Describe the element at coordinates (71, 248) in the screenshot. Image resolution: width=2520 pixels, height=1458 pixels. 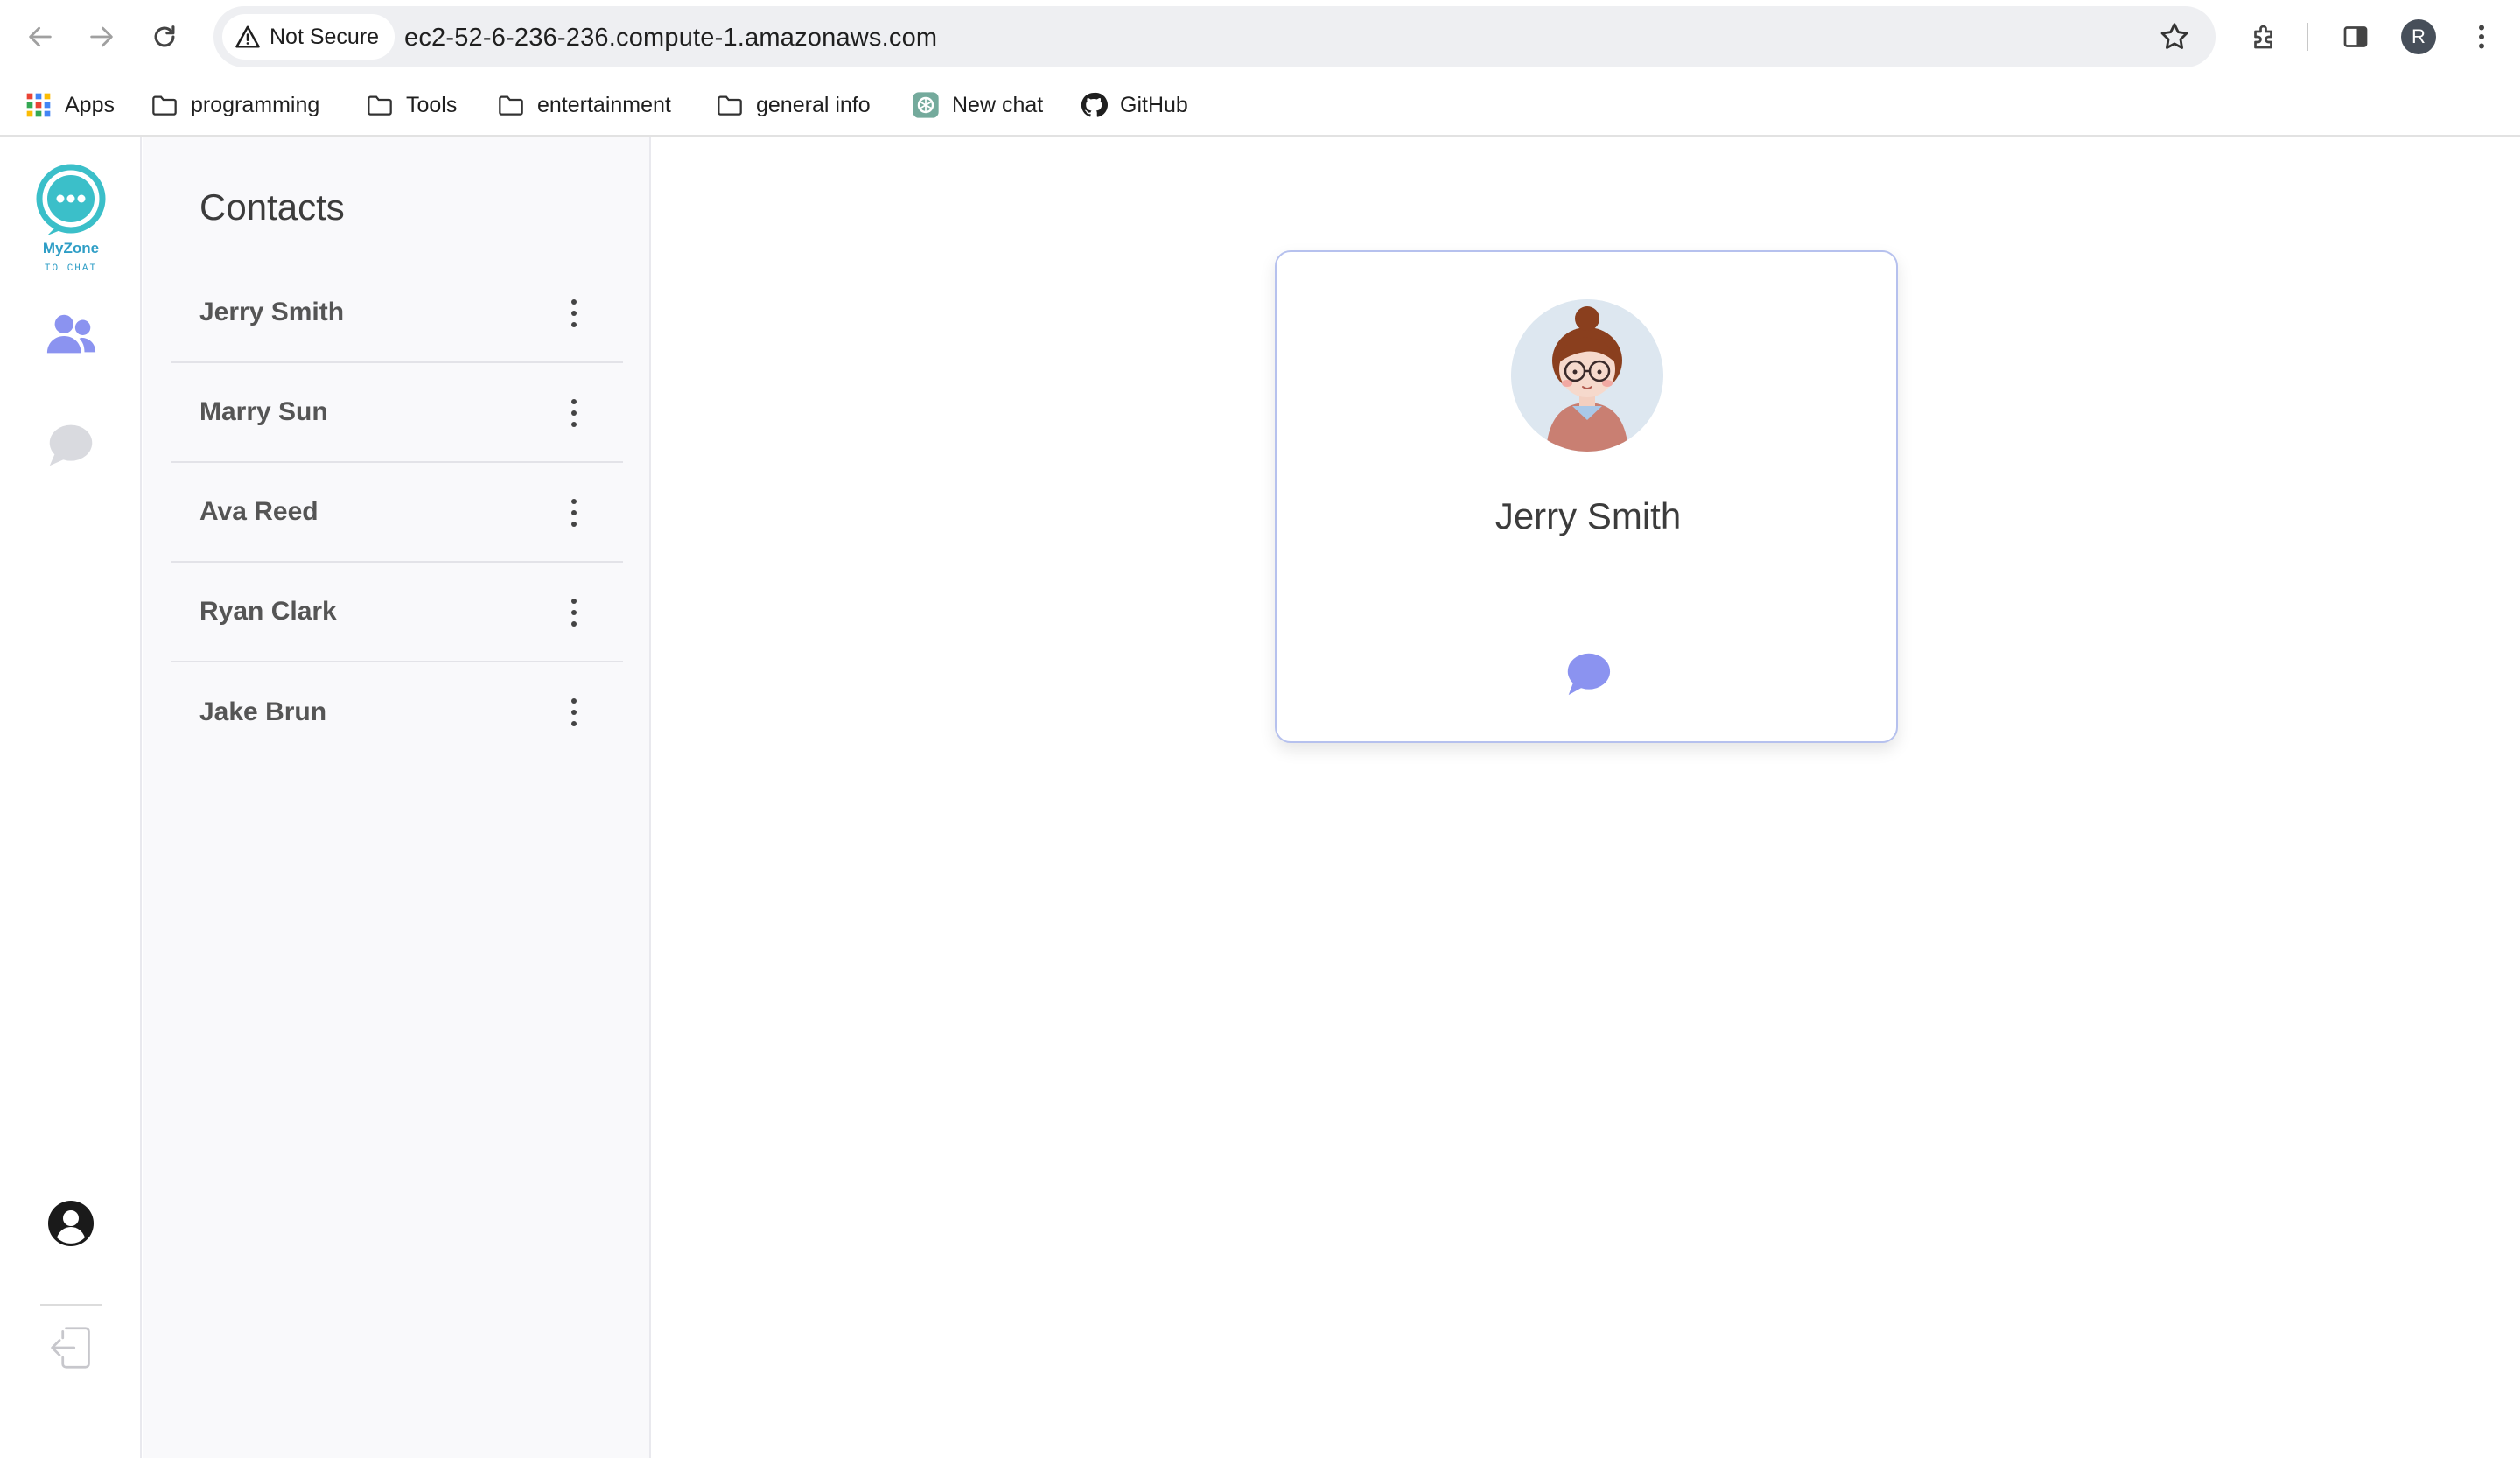
I see `logo-text: MyZone` at that location.